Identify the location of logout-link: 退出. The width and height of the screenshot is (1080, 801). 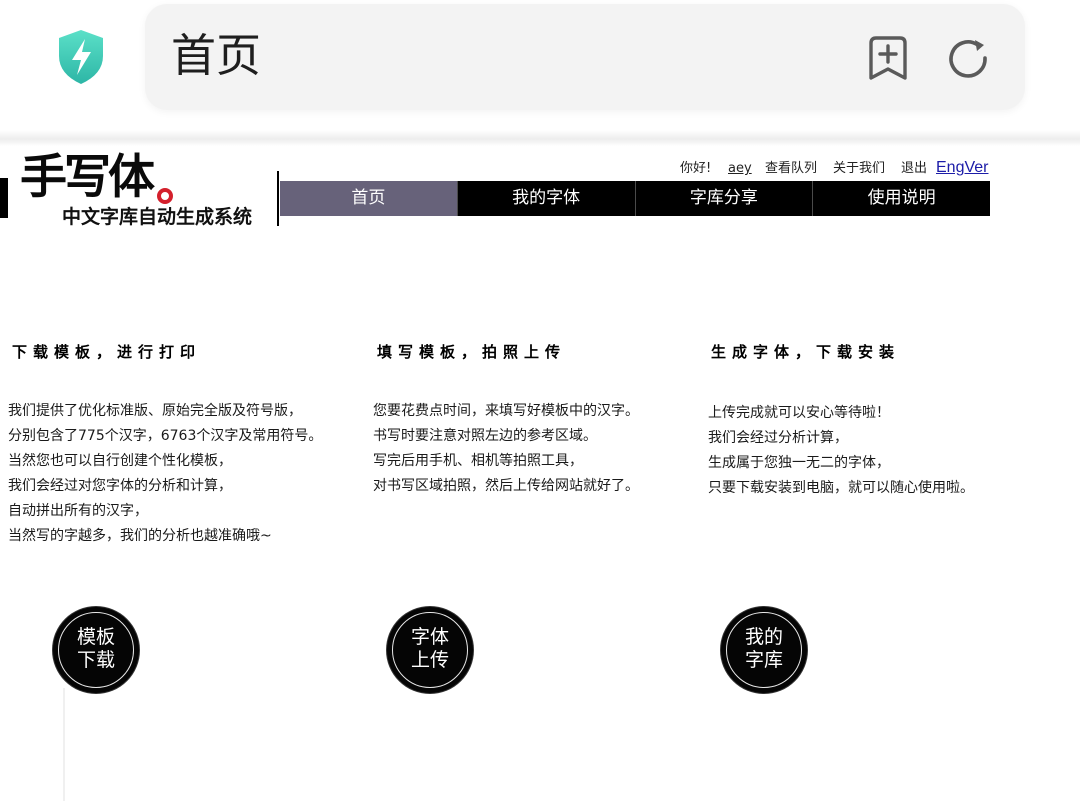
(914, 169).